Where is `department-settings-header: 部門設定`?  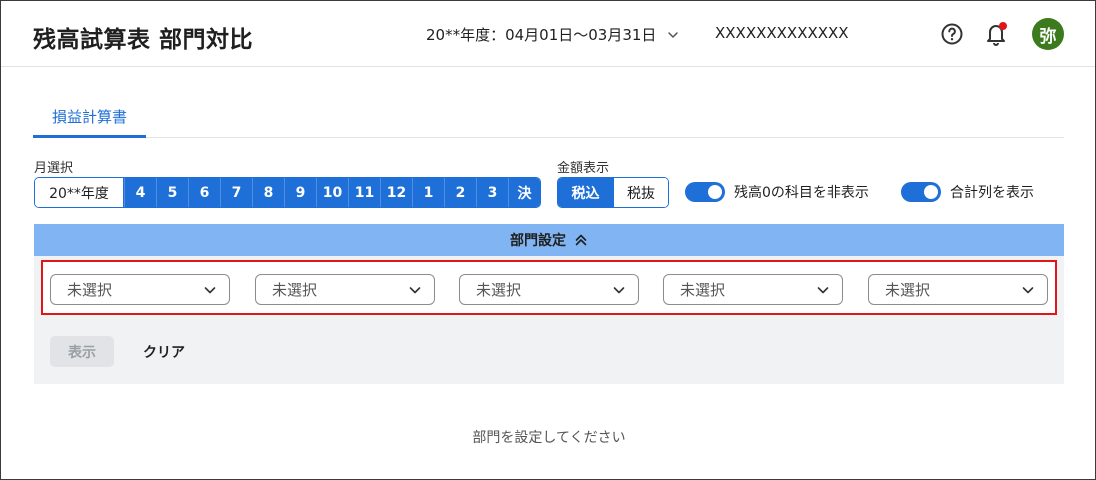
department-settings-header: 部門設定 is located at coordinates (549, 240).